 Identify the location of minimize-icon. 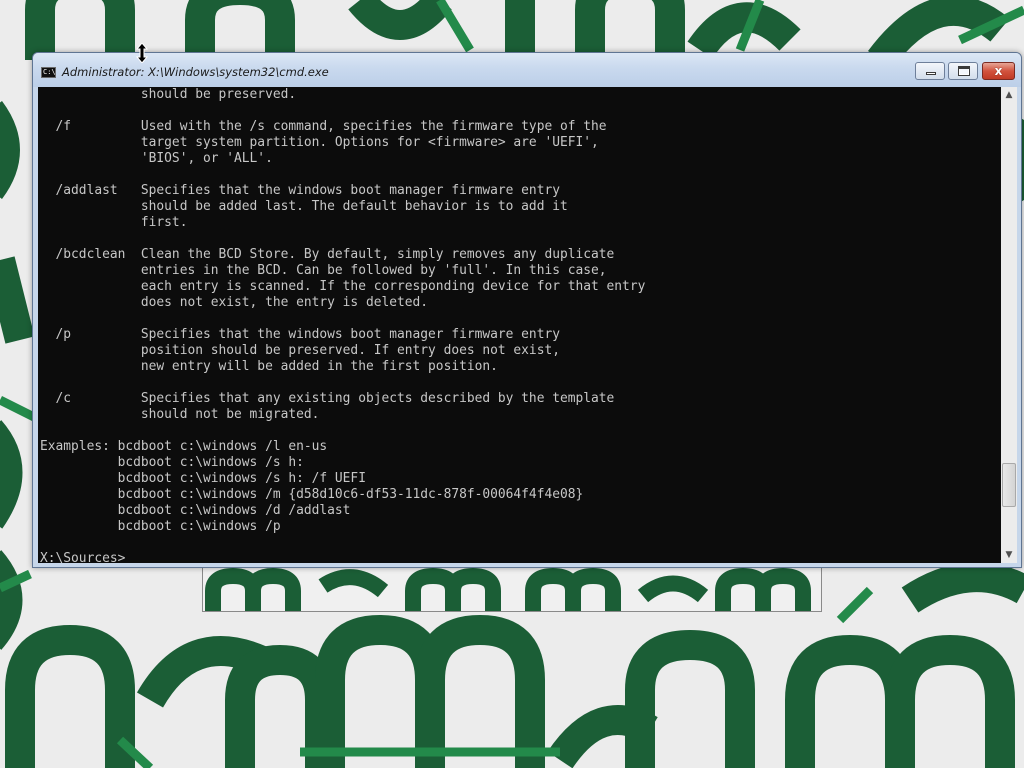
(931, 73).